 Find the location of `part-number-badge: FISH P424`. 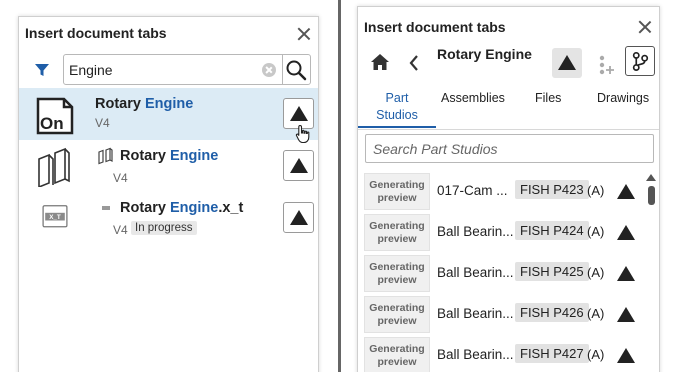

part-number-badge: FISH P424 is located at coordinates (552, 230).